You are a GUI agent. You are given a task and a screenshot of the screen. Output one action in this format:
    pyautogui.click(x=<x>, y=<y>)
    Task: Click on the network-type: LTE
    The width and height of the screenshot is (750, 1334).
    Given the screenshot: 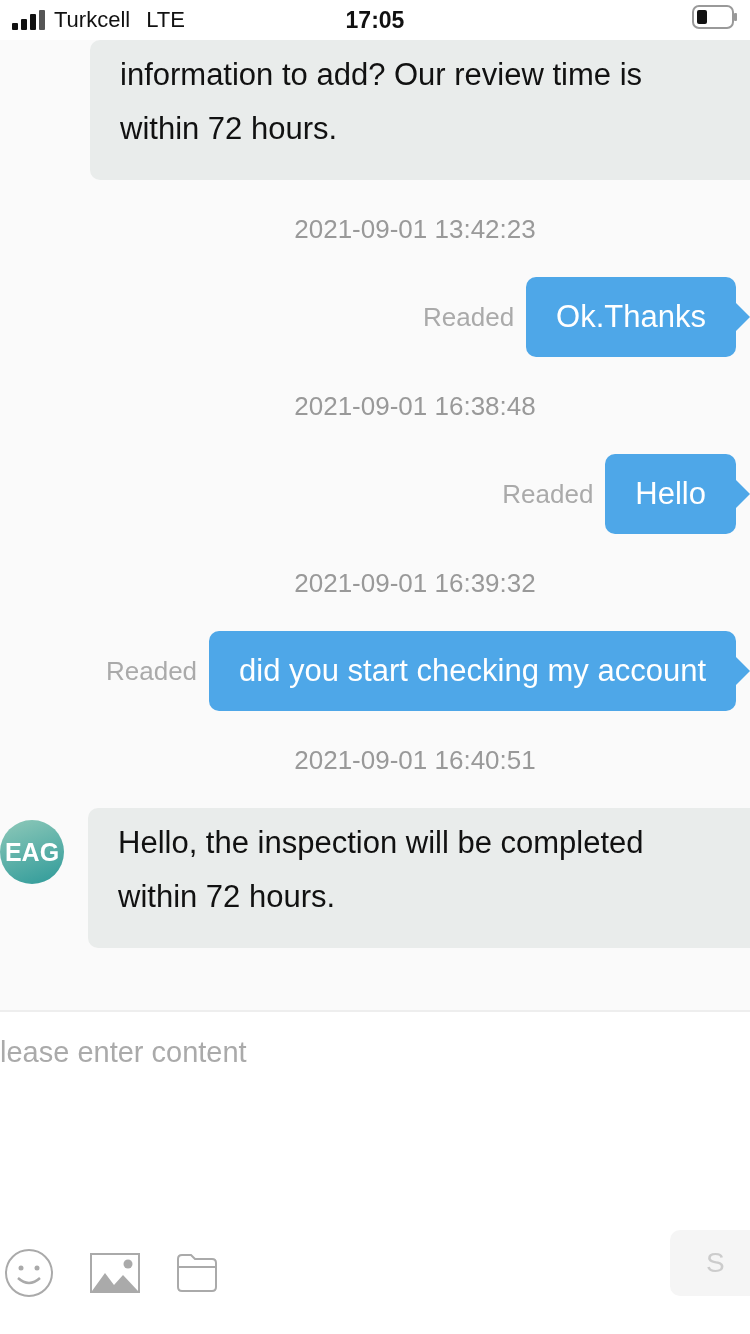 What is the action you would take?
    pyautogui.click(x=165, y=20)
    